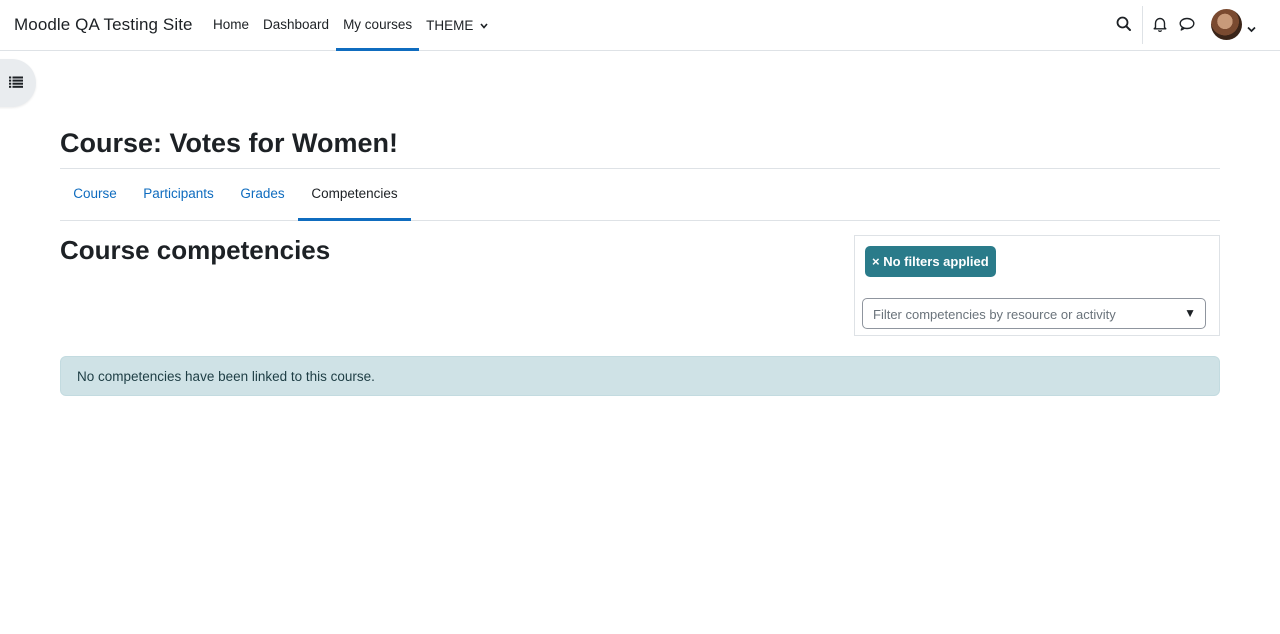 The height and width of the screenshot is (634, 1280). I want to click on primary-navigation: Home Dashboard My courses THEME, so click(350, 25).